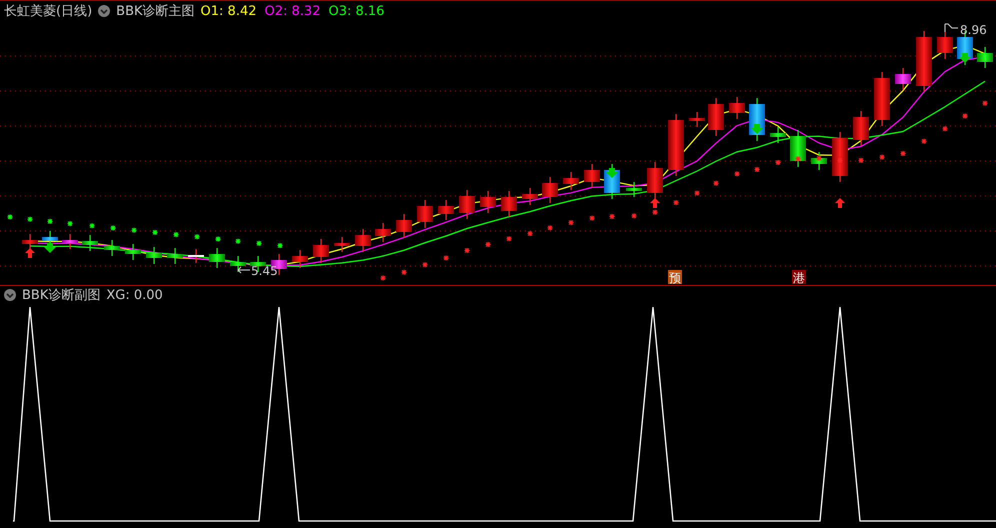 The height and width of the screenshot is (528, 996). What do you see at coordinates (264, 271) in the screenshot?
I see `low-price-label: 5.45` at bounding box center [264, 271].